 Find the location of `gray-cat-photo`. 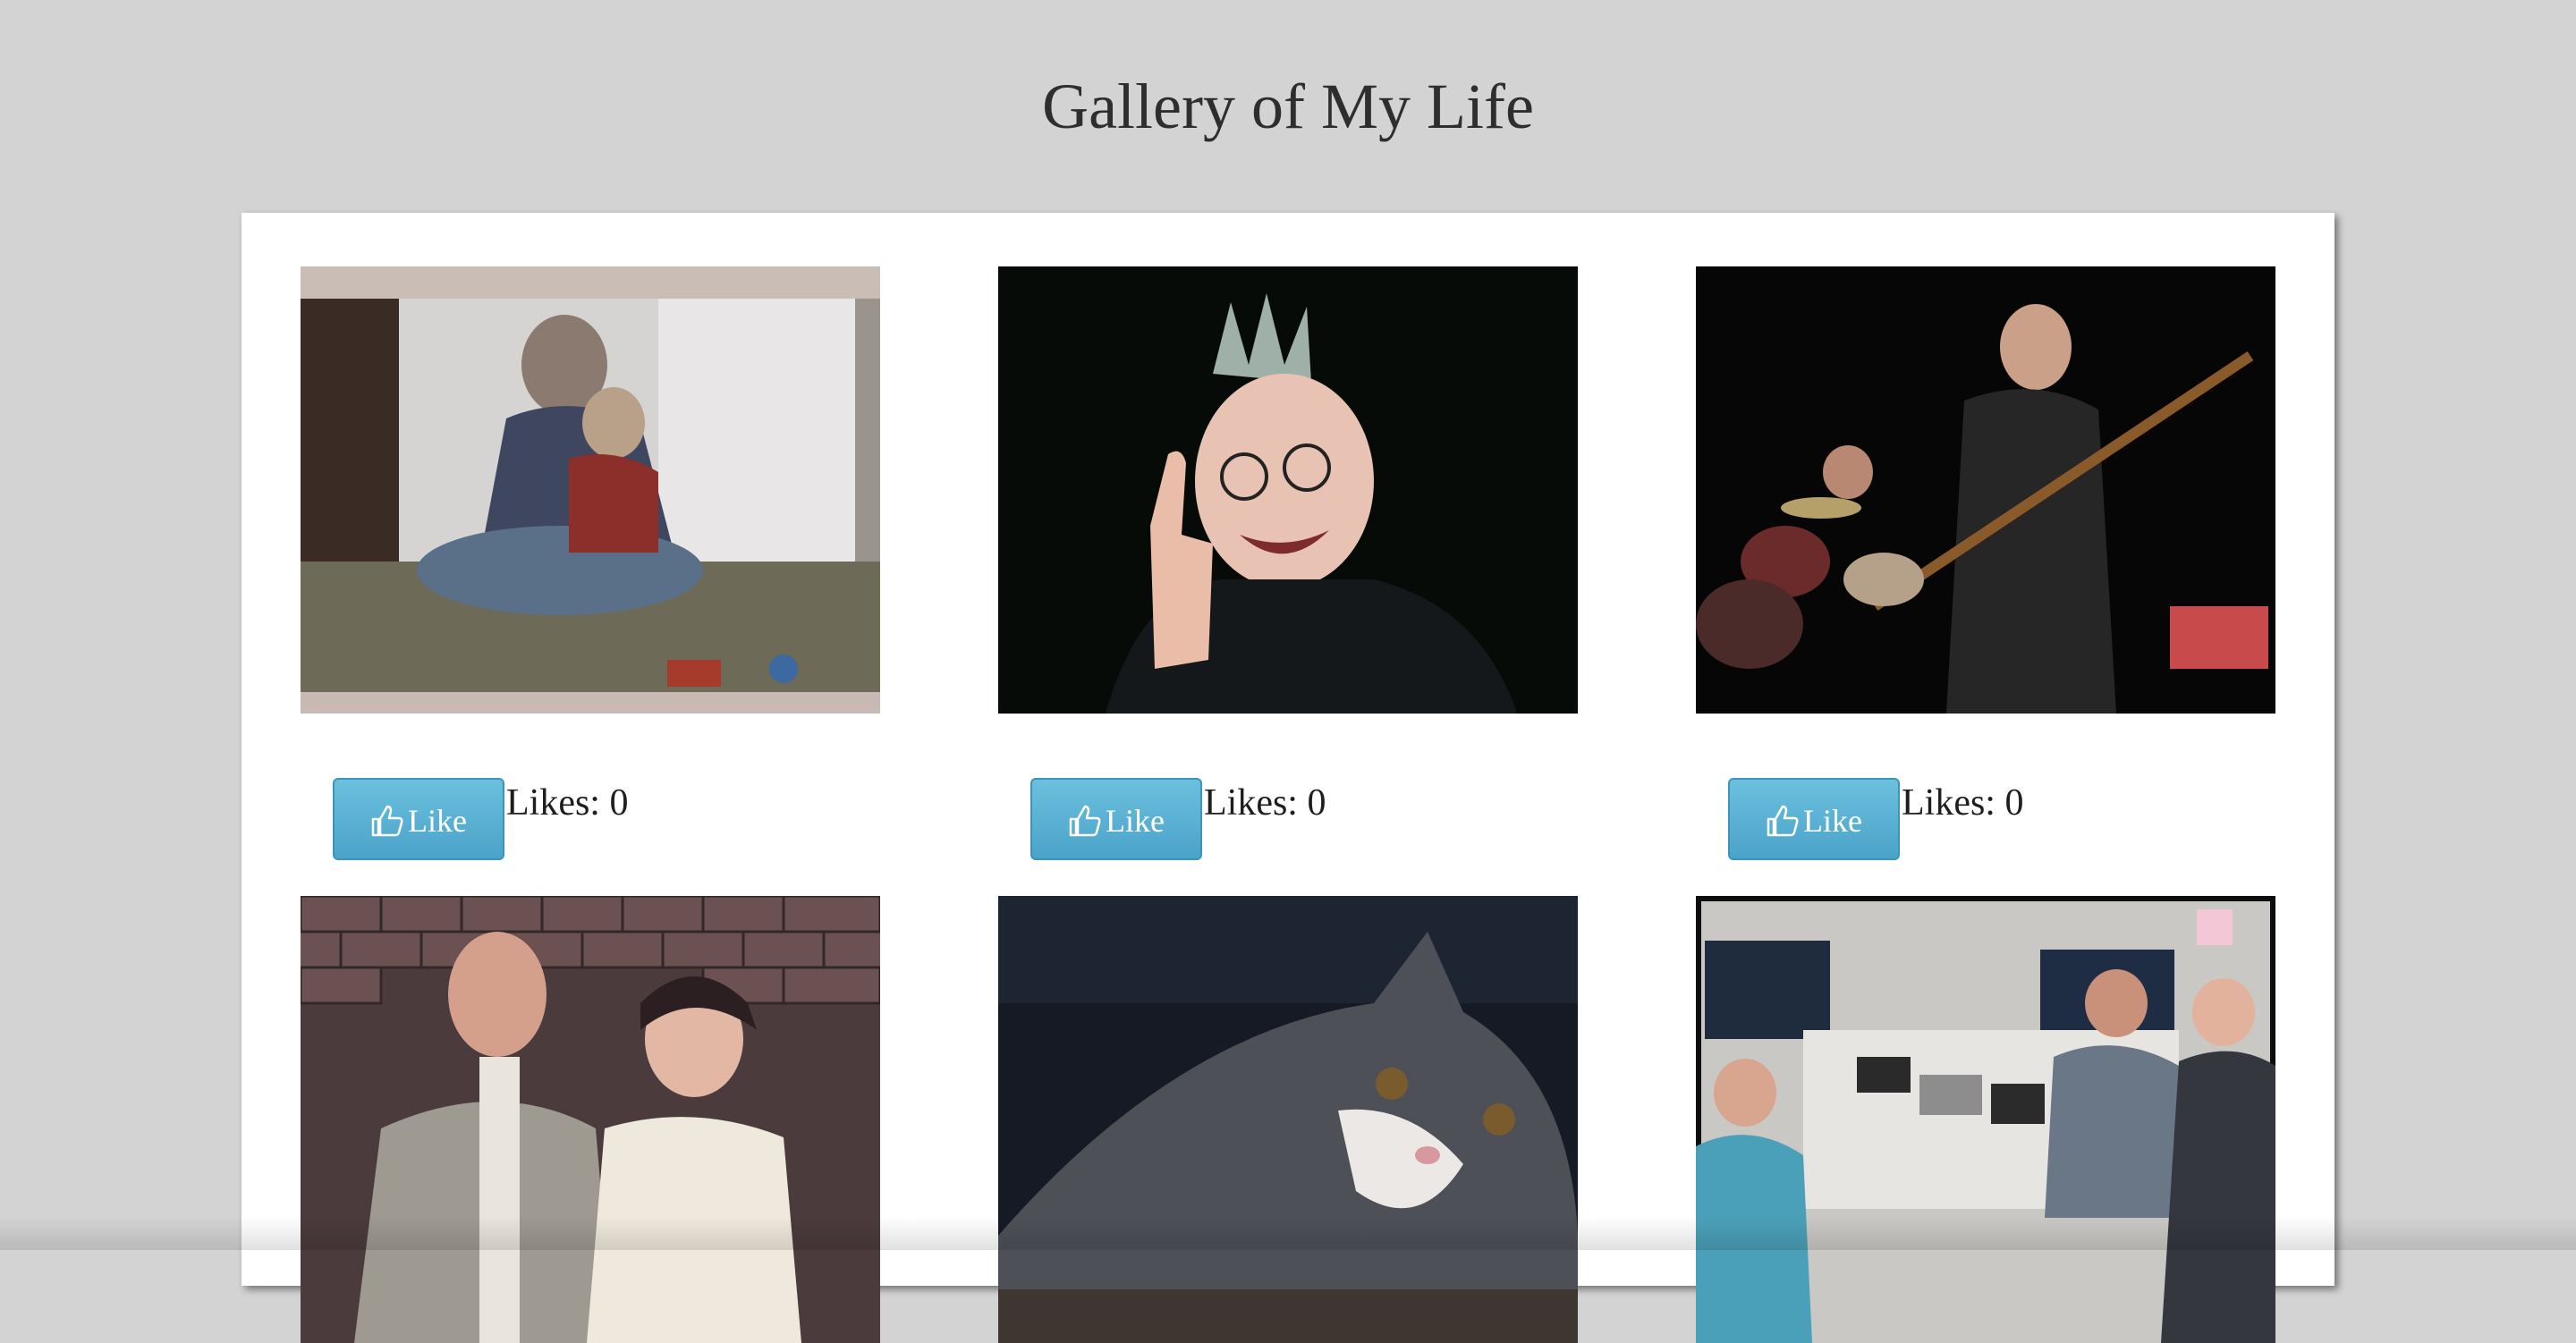

gray-cat-photo is located at coordinates (1288, 1119).